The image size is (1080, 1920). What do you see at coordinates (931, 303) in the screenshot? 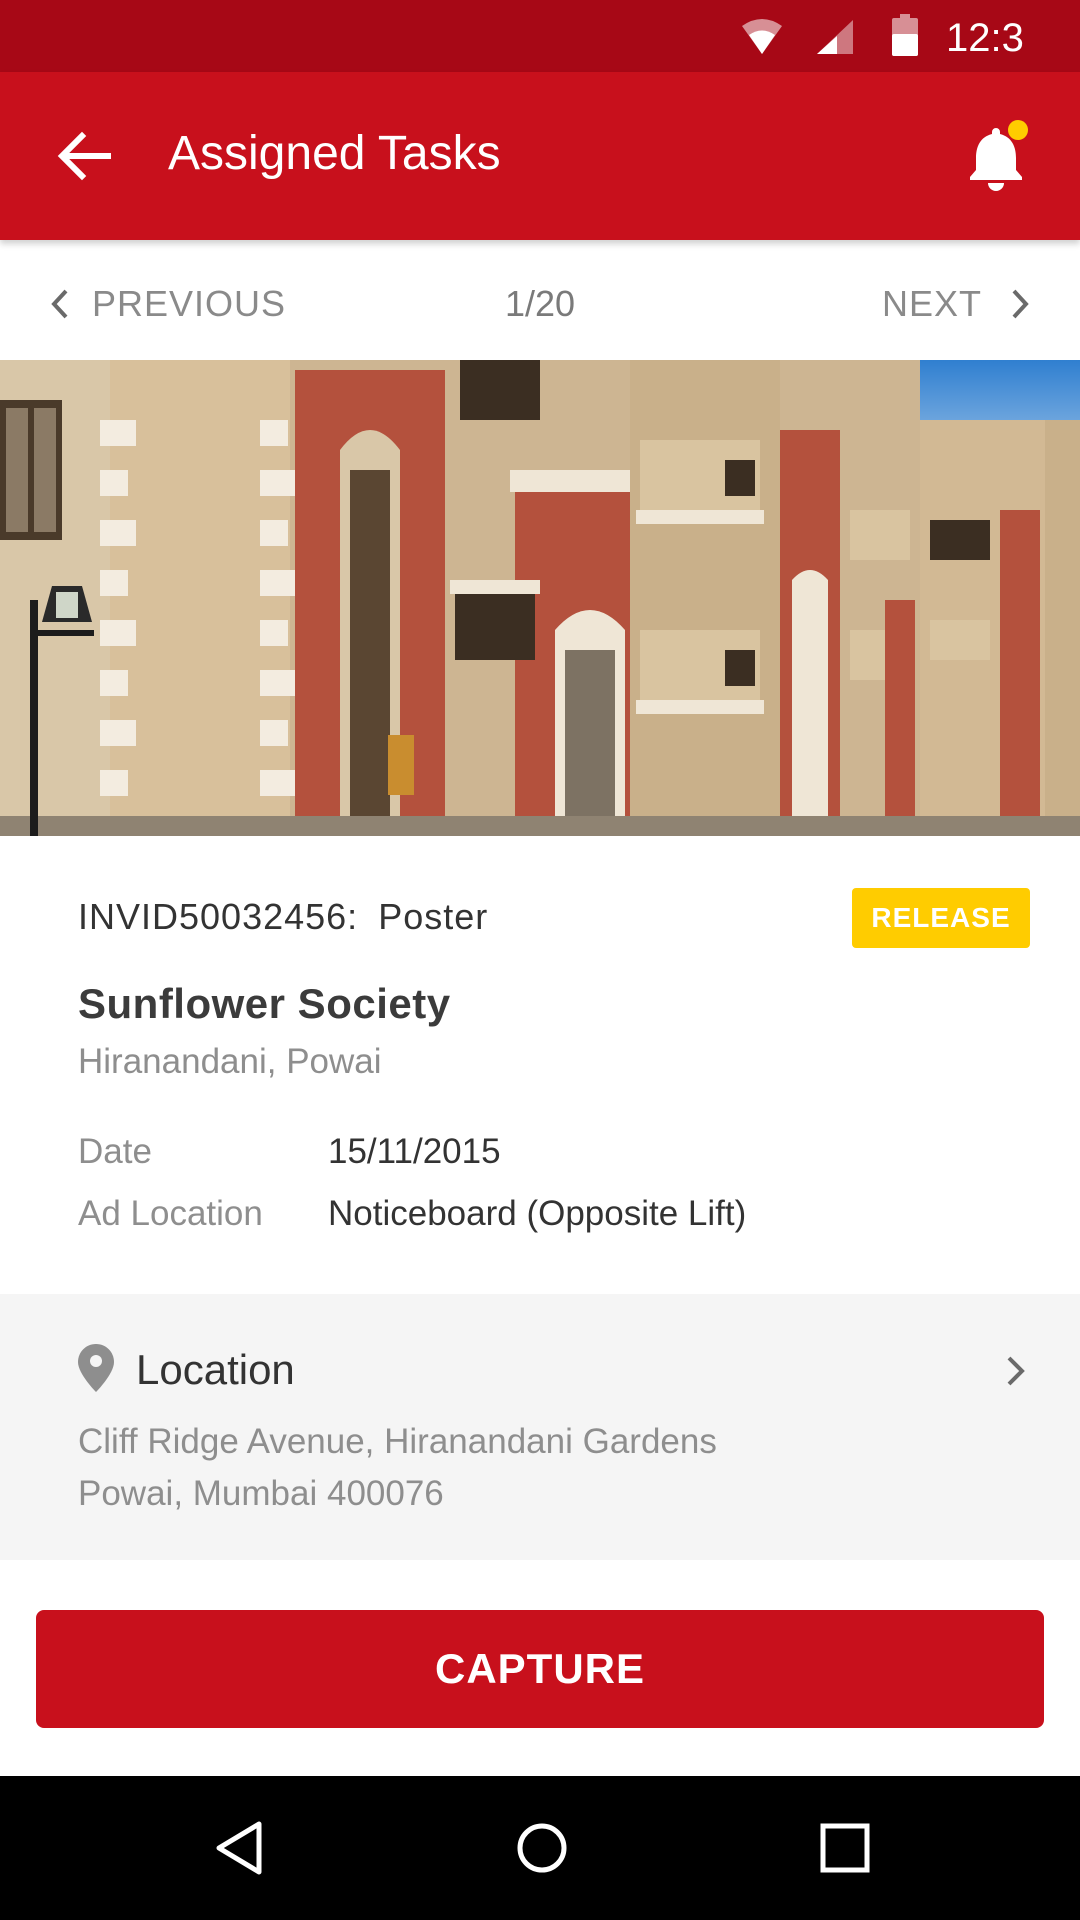
I see `next-label: NEXT` at bounding box center [931, 303].